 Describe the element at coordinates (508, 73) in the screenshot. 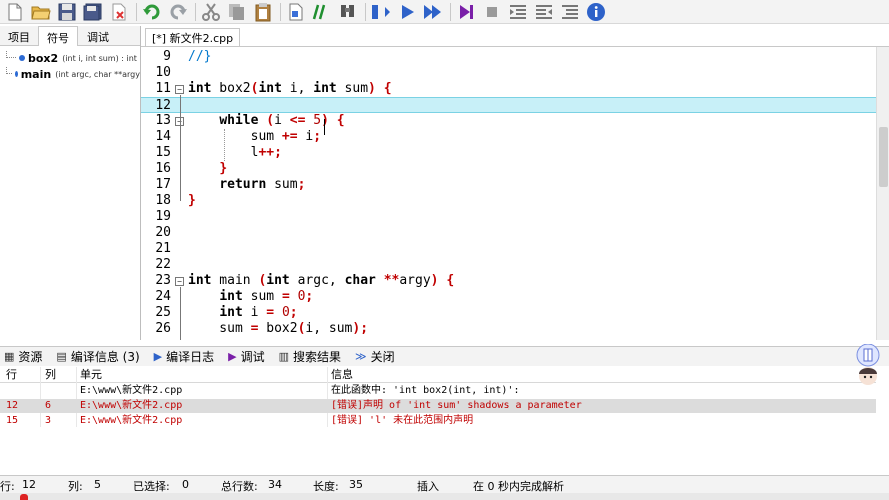

I see `code-line: 10` at that location.